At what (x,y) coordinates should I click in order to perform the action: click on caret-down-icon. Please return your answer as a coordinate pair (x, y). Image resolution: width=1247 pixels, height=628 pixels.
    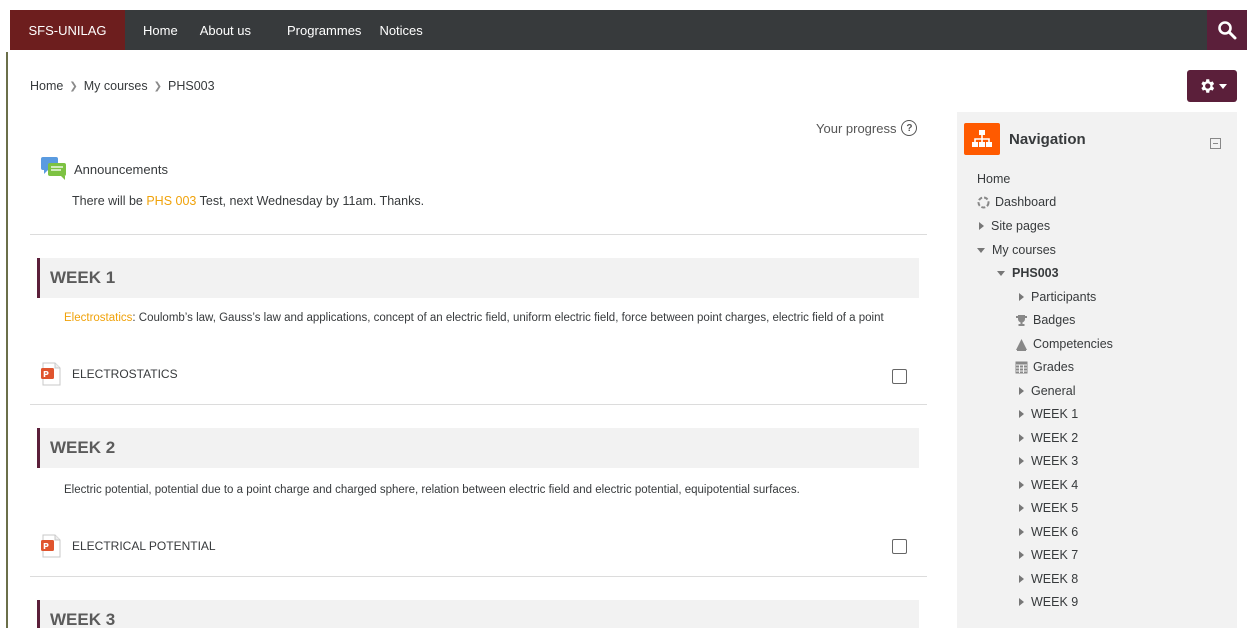
    Looking at the image, I should click on (1222, 86).